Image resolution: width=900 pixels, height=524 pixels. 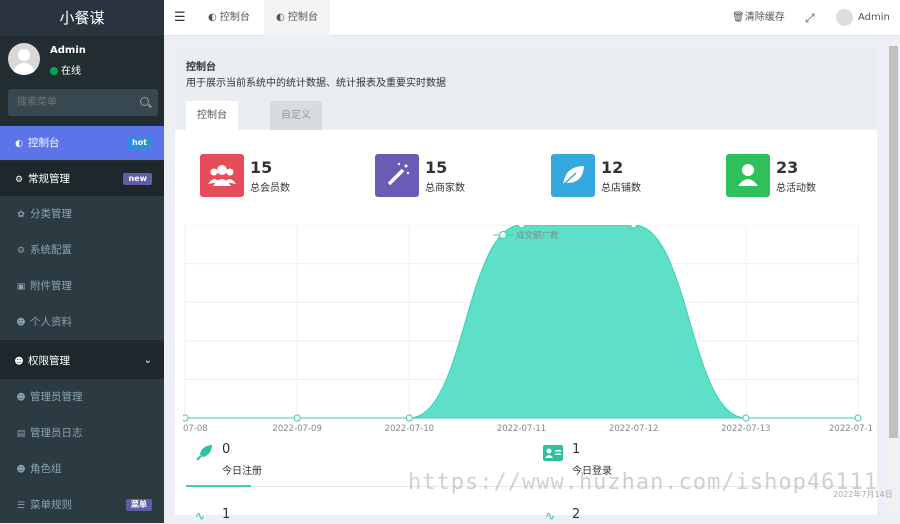 What do you see at coordinates (21, 287) in the screenshot?
I see `image-icon: ▣` at bounding box center [21, 287].